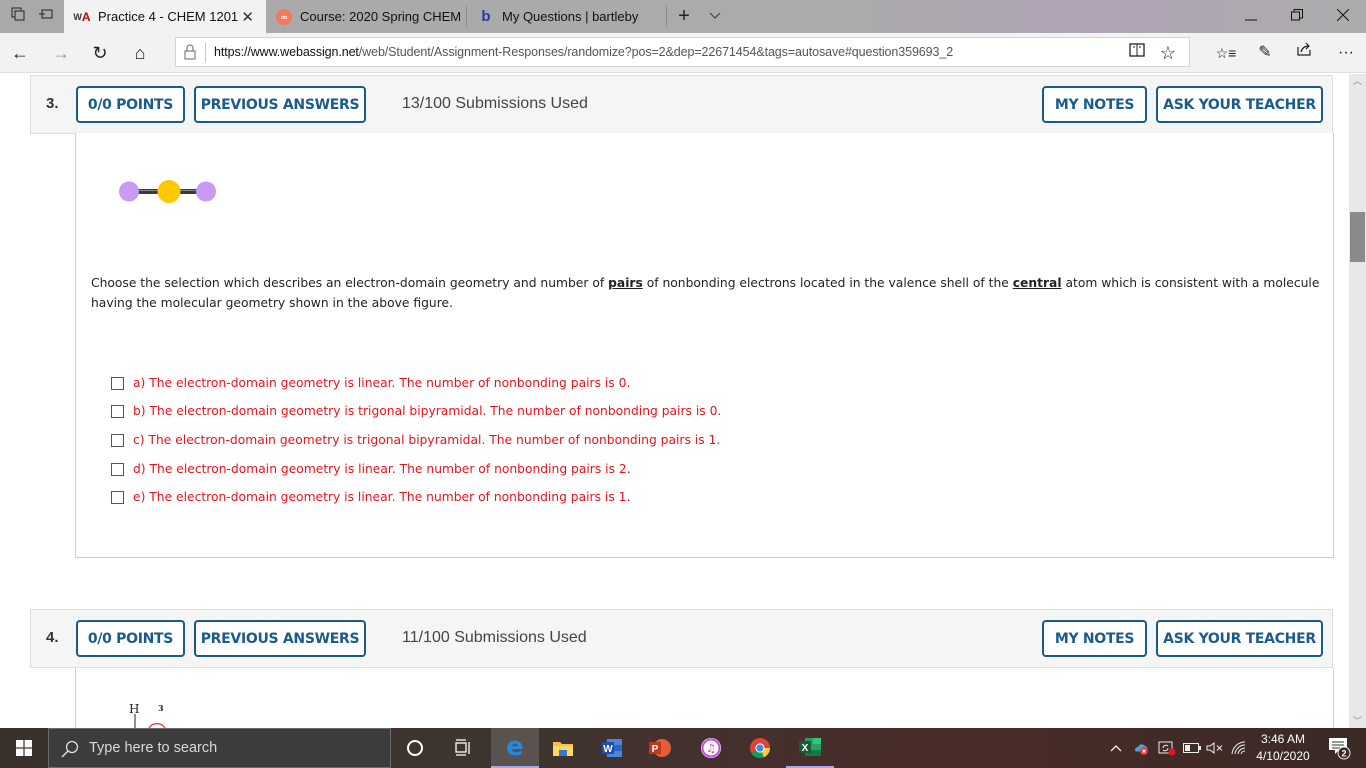 Image resolution: width=1366 pixels, height=768 pixels. Describe the element at coordinates (219, 748) in the screenshot. I see `taskbar-search-box: Type here to search` at that location.